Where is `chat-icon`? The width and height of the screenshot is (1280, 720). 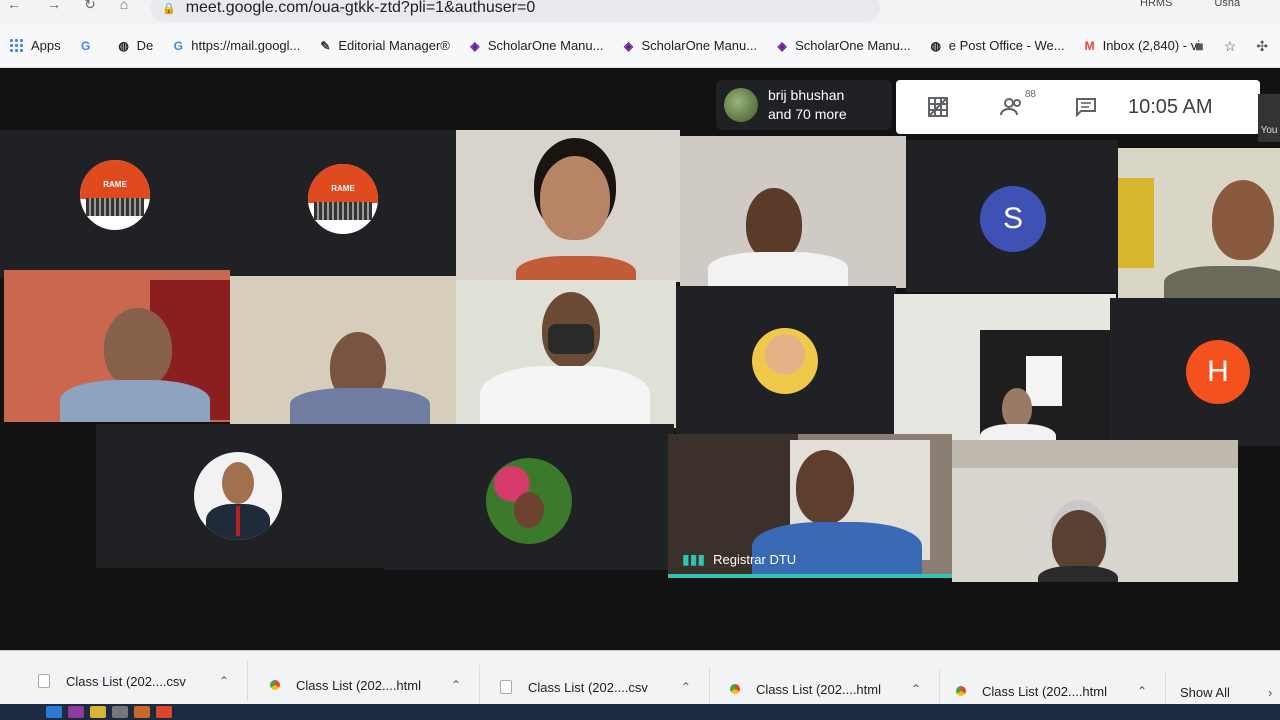 chat-icon is located at coordinates (1086, 107).